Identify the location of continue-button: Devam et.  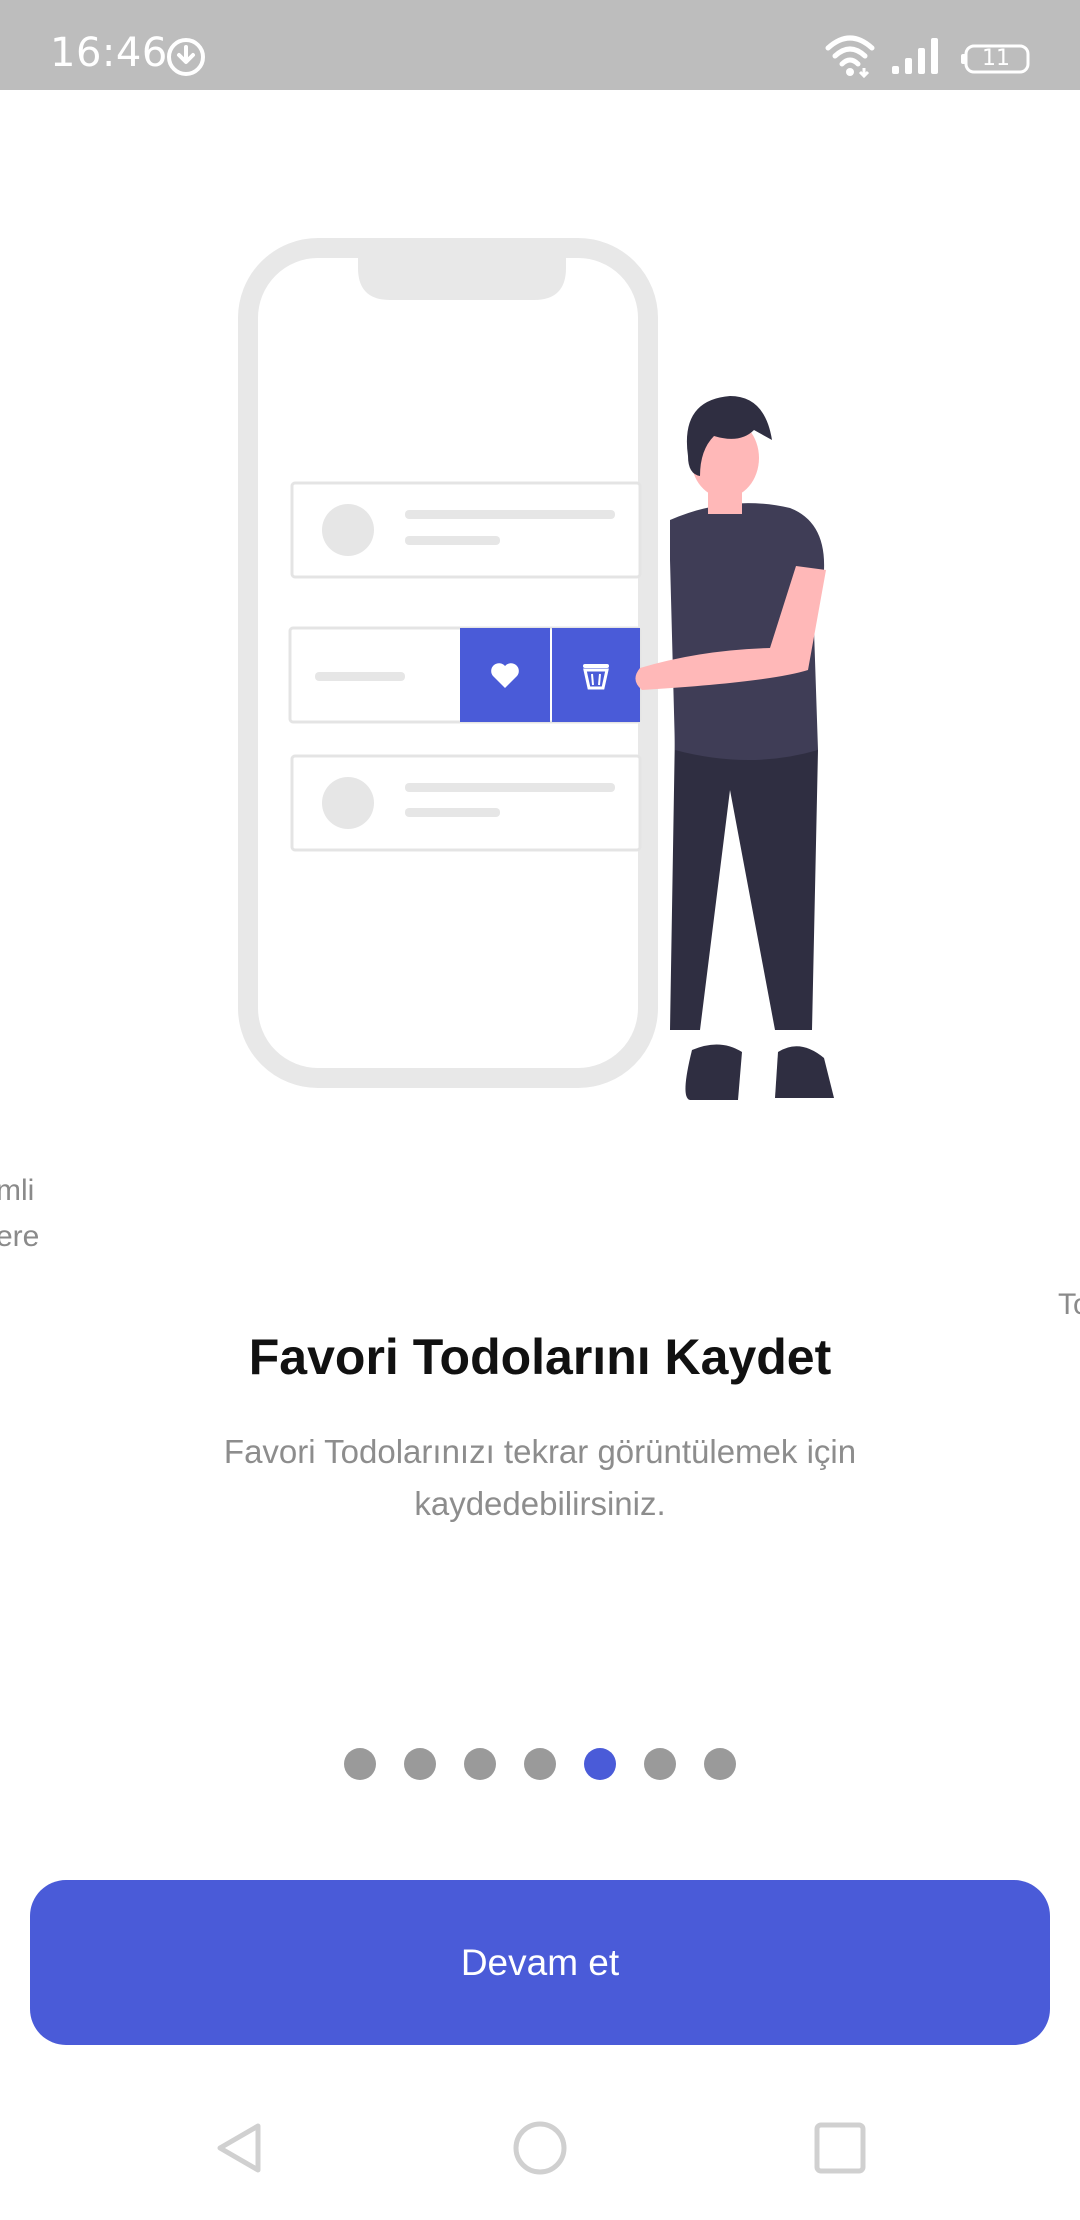
(540, 1962).